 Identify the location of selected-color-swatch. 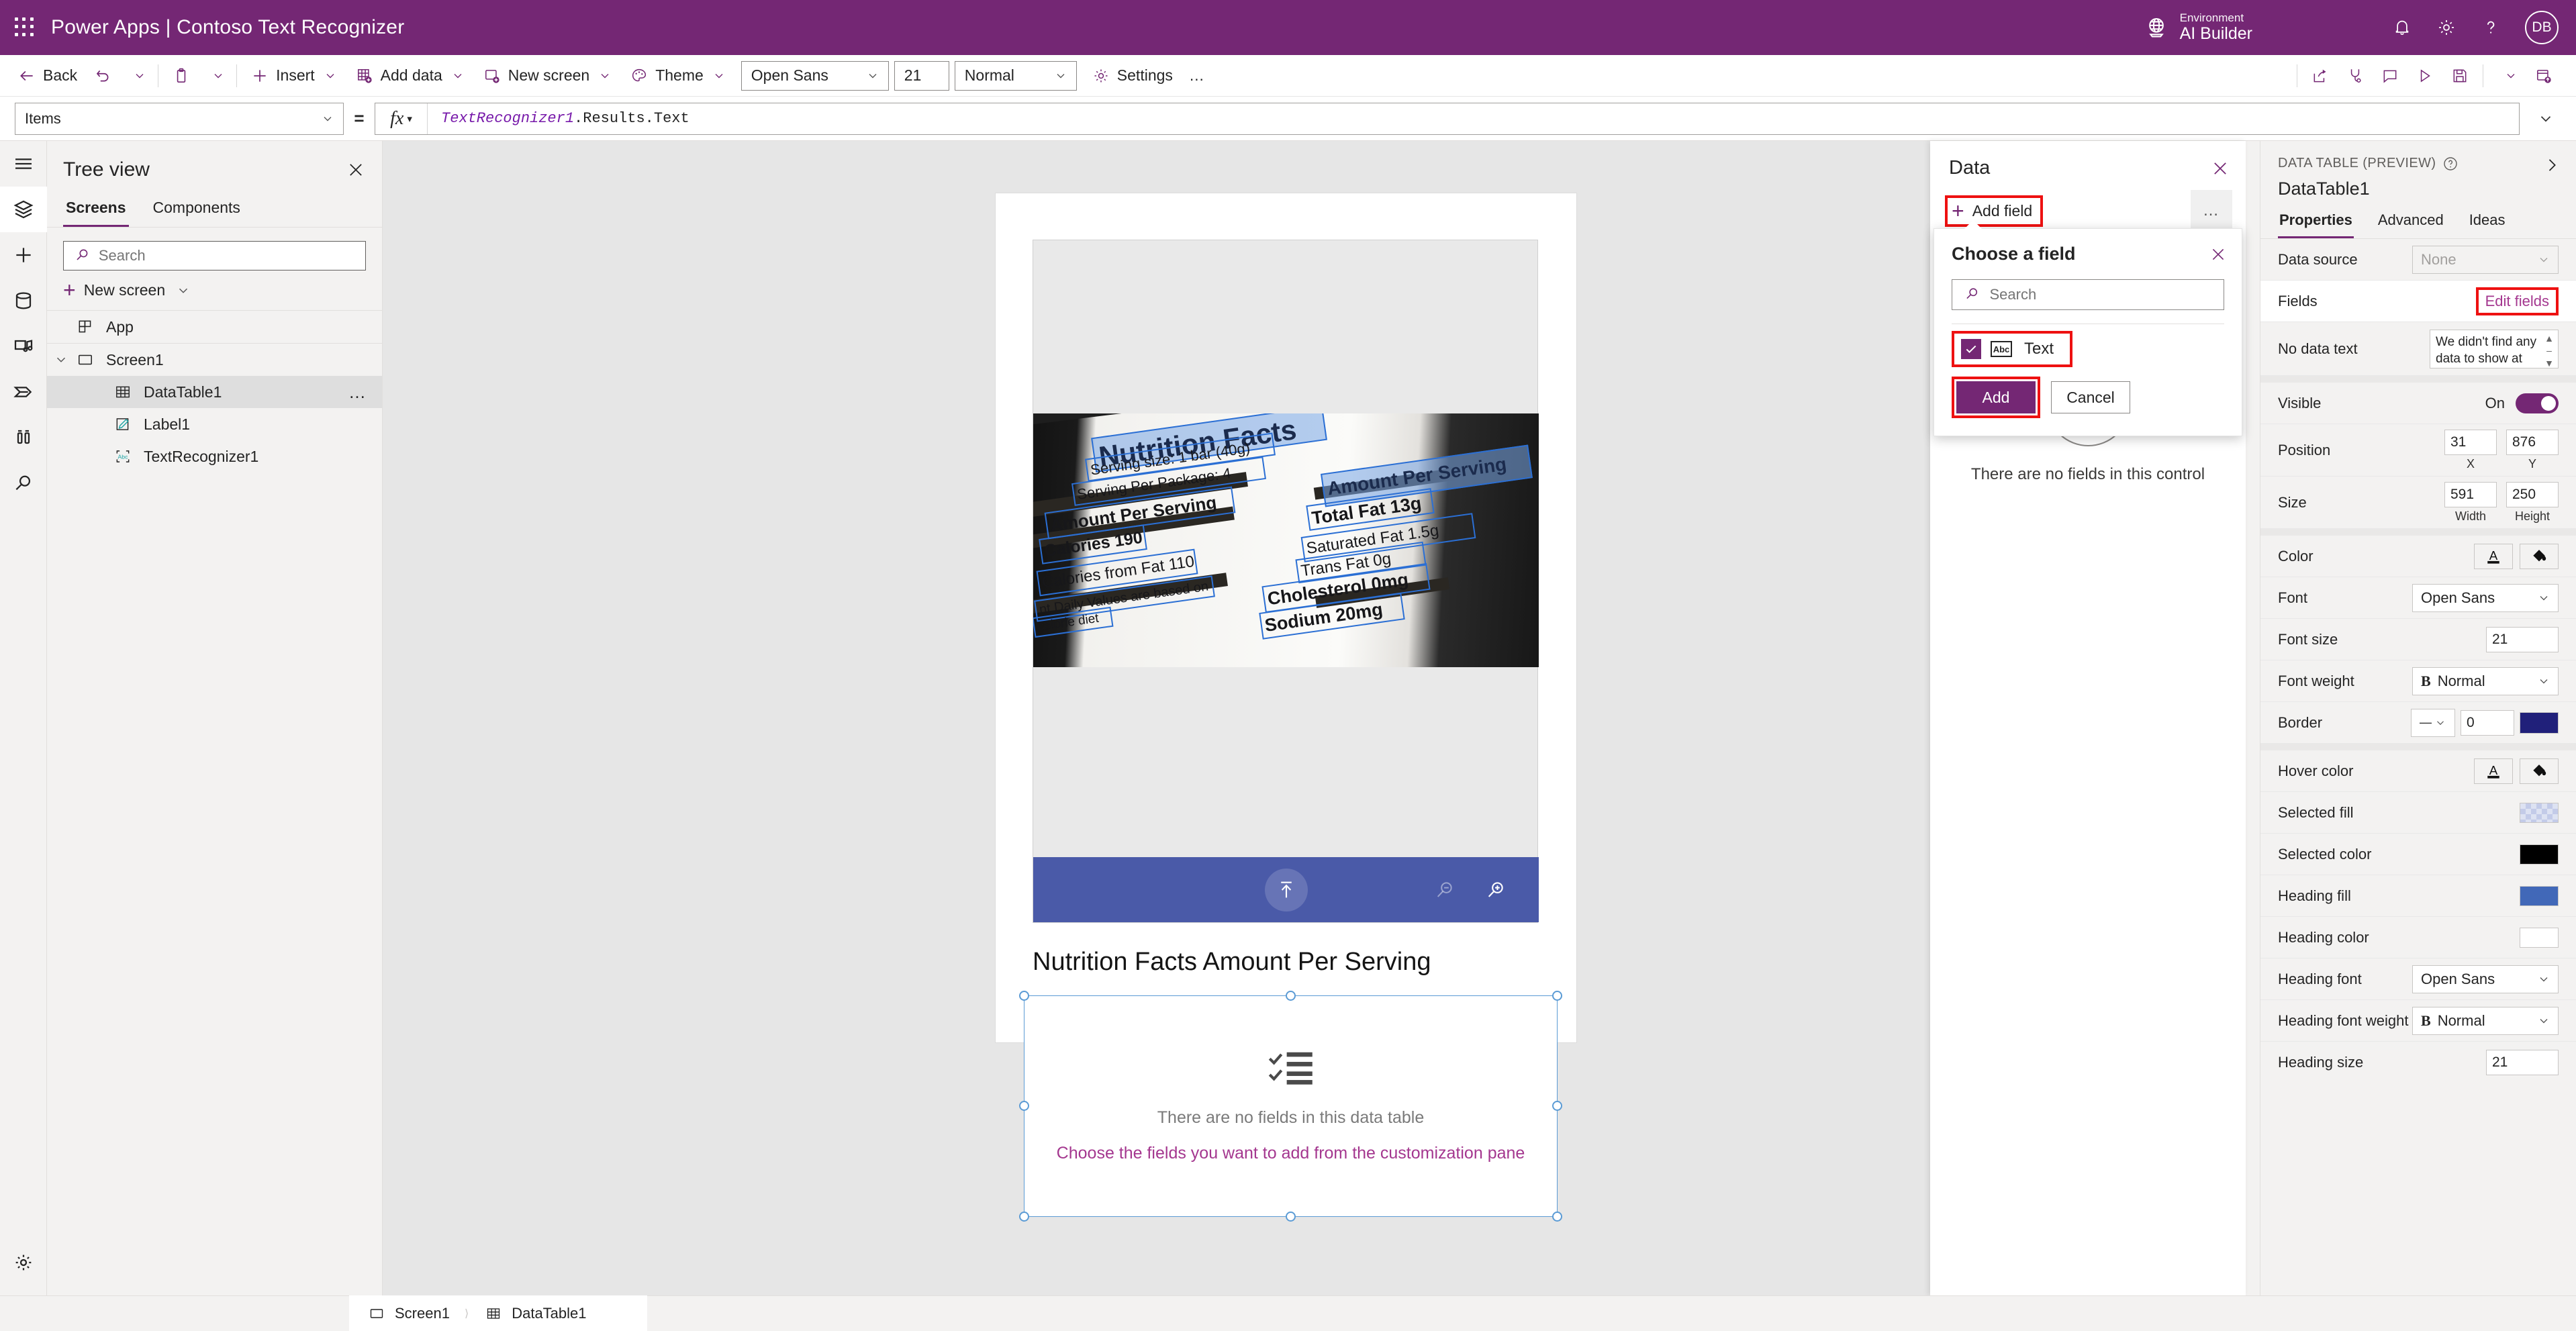
(2539, 854).